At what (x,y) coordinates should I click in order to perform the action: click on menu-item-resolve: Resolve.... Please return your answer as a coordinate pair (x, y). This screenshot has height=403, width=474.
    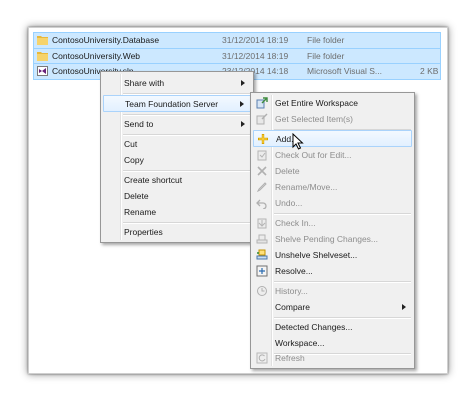
    Looking at the image, I should click on (332, 271).